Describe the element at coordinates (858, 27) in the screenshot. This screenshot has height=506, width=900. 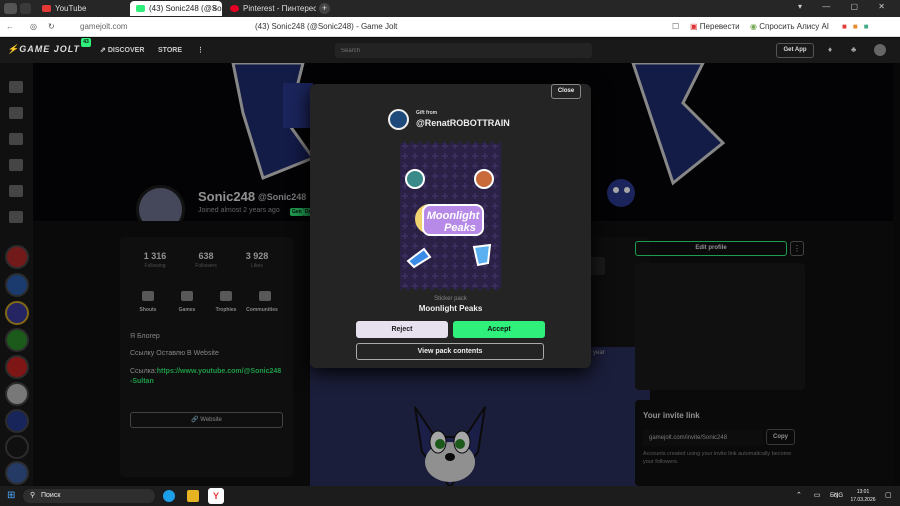
I see `extension-icons: ■■■` at that location.